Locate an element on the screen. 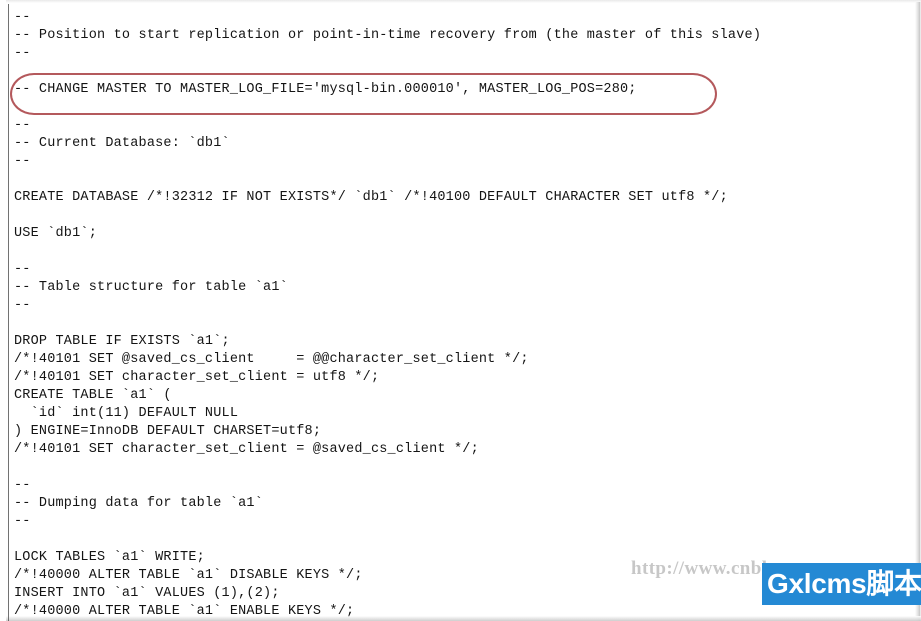 The width and height of the screenshot is (921, 621). code-line: CREATE TABLE `a1` ( is located at coordinates (93, 395).